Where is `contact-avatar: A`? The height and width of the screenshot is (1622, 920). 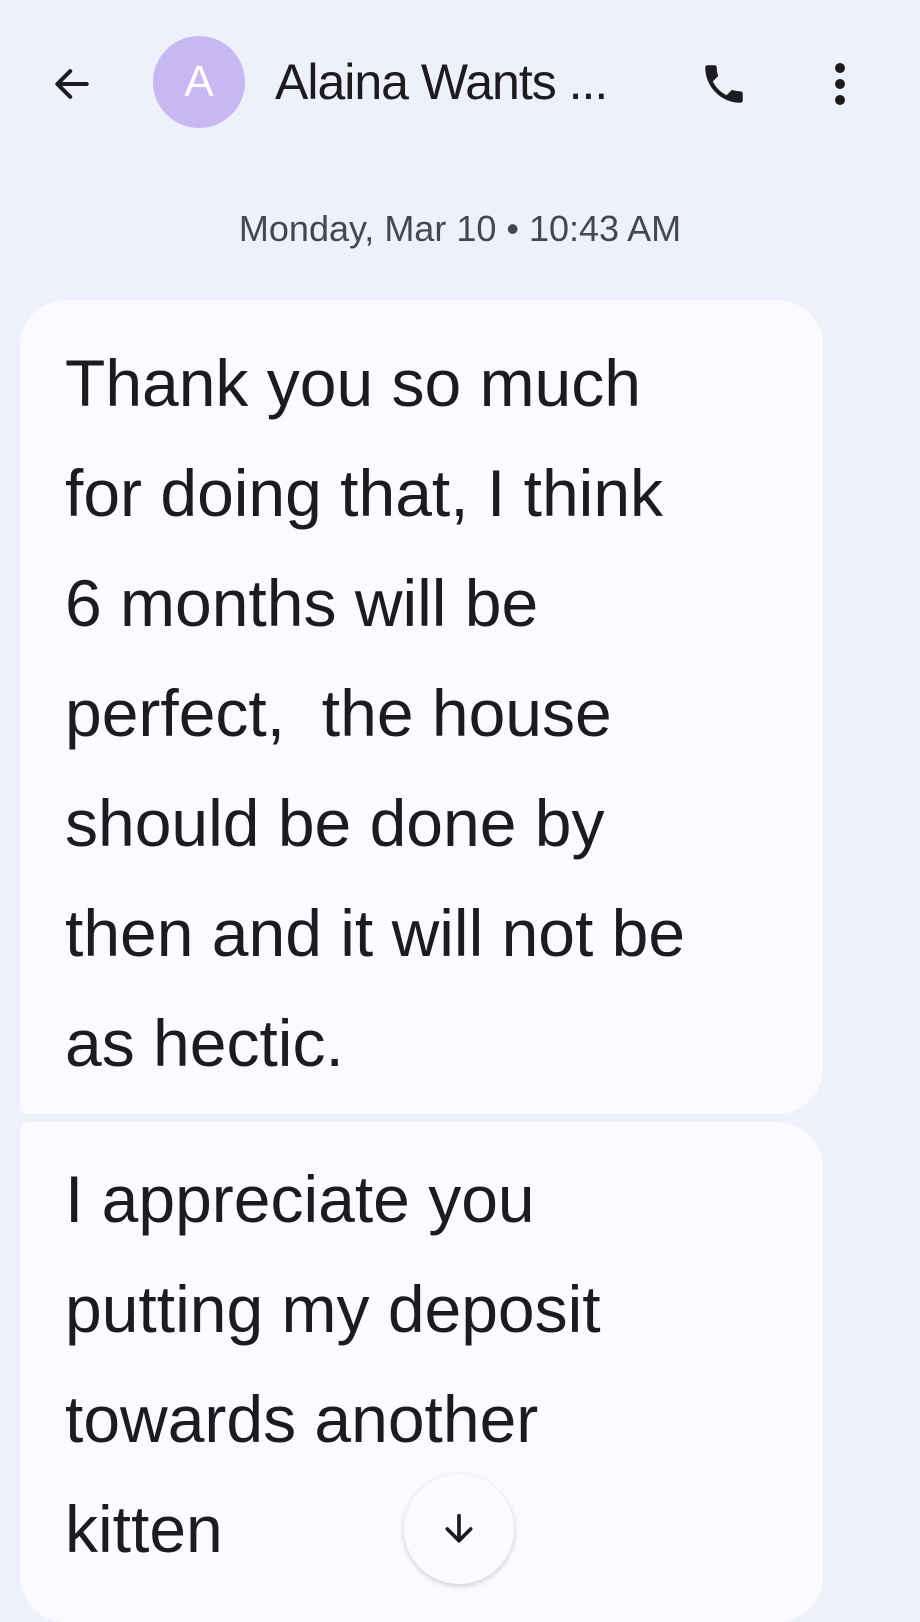 contact-avatar: A is located at coordinates (199, 82).